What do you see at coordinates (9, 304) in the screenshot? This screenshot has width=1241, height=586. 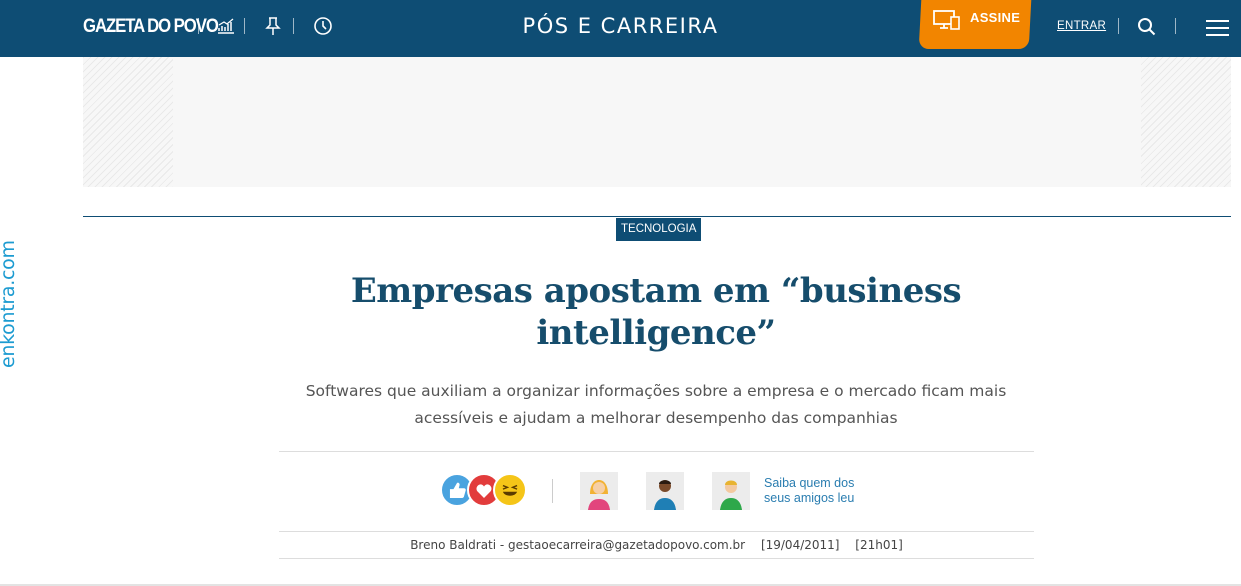 I see `side-ad-brand: enkontra.com` at bounding box center [9, 304].